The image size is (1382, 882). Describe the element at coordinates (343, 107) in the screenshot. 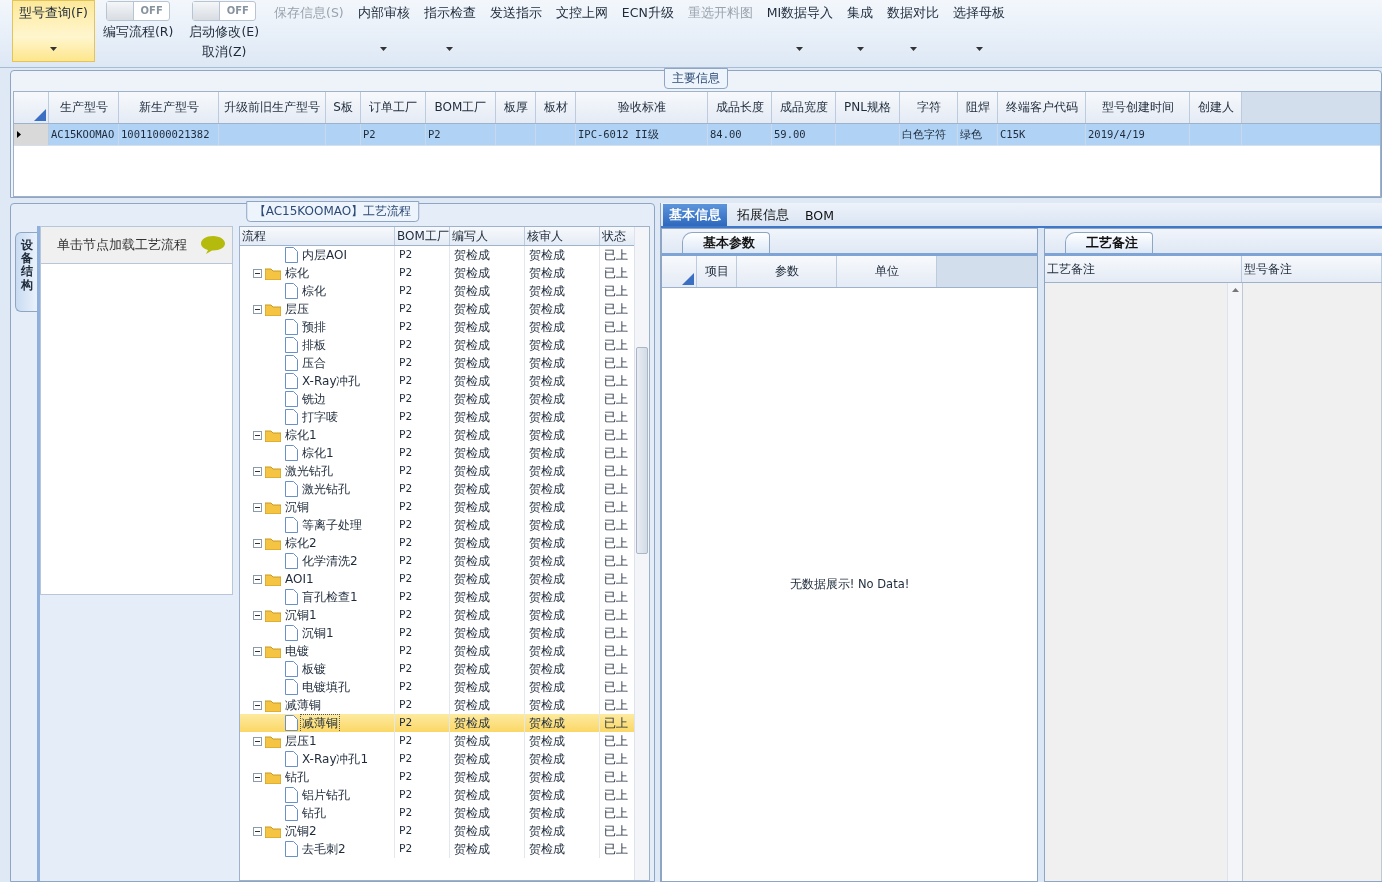

I see `column-header: S板` at that location.